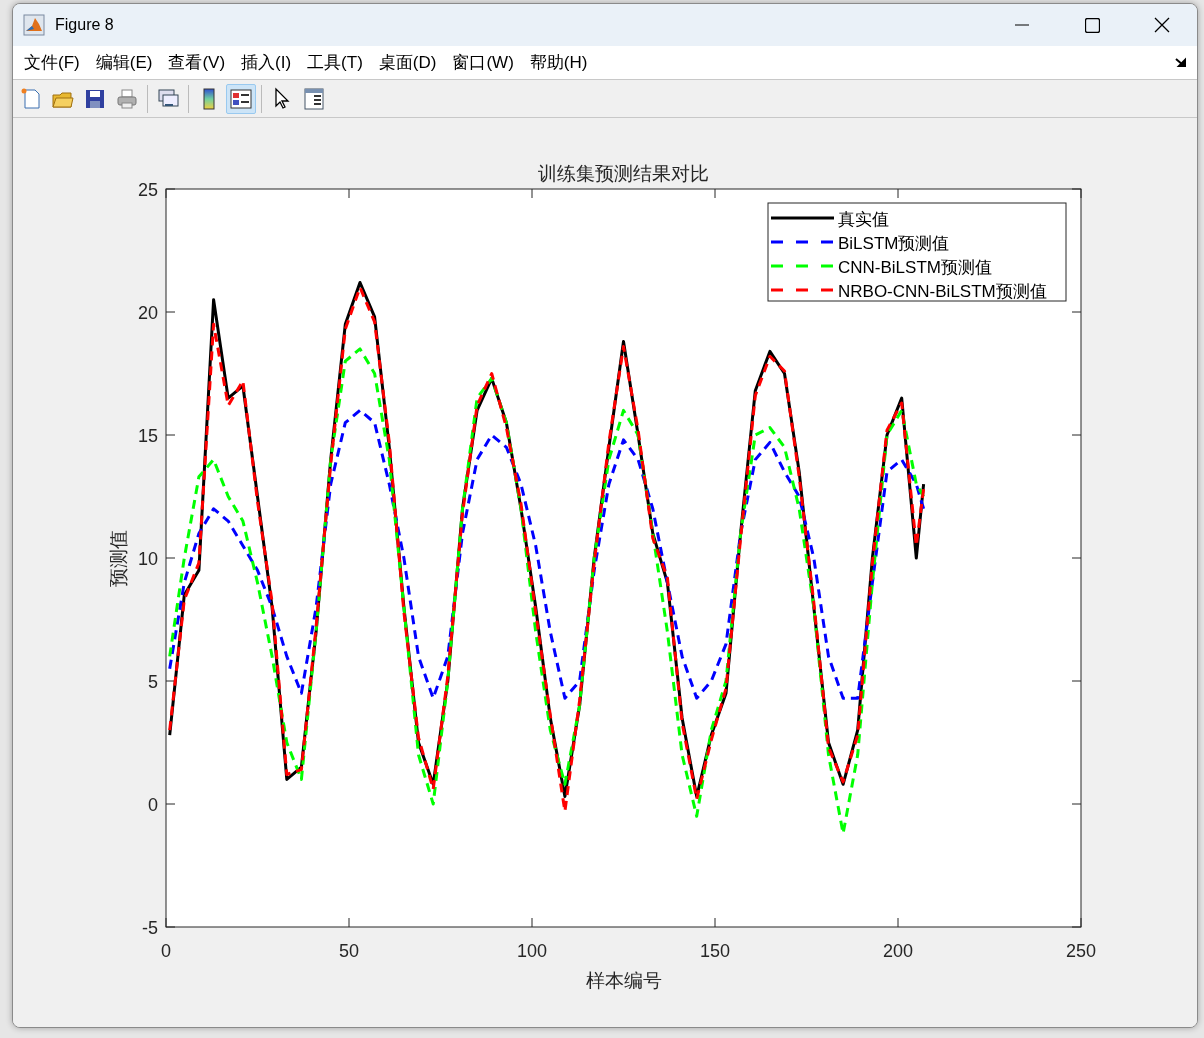 This screenshot has width=1204, height=1038. Describe the element at coordinates (147, 190) in the screenshot. I see `y-tick-label: 25` at that location.